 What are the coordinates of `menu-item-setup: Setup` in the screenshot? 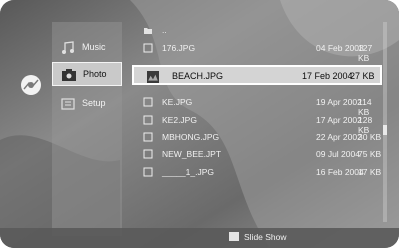 It's located at (87, 104).